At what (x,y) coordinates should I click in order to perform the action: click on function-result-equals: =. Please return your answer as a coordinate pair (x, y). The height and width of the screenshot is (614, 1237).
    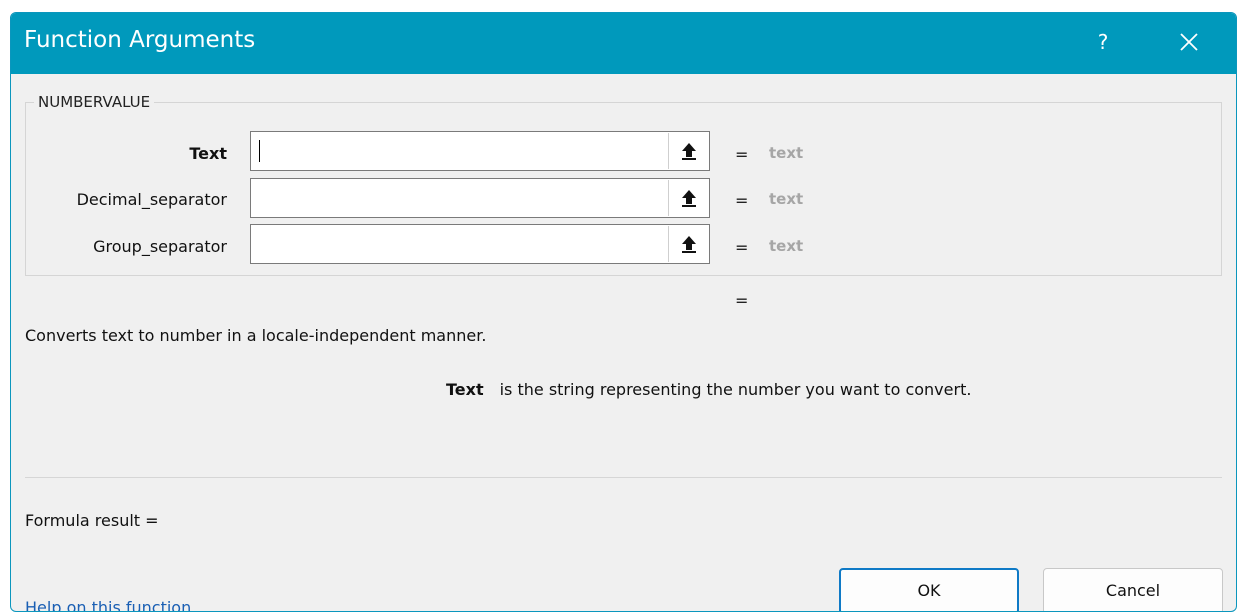
    Looking at the image, I should click on (742, 300).